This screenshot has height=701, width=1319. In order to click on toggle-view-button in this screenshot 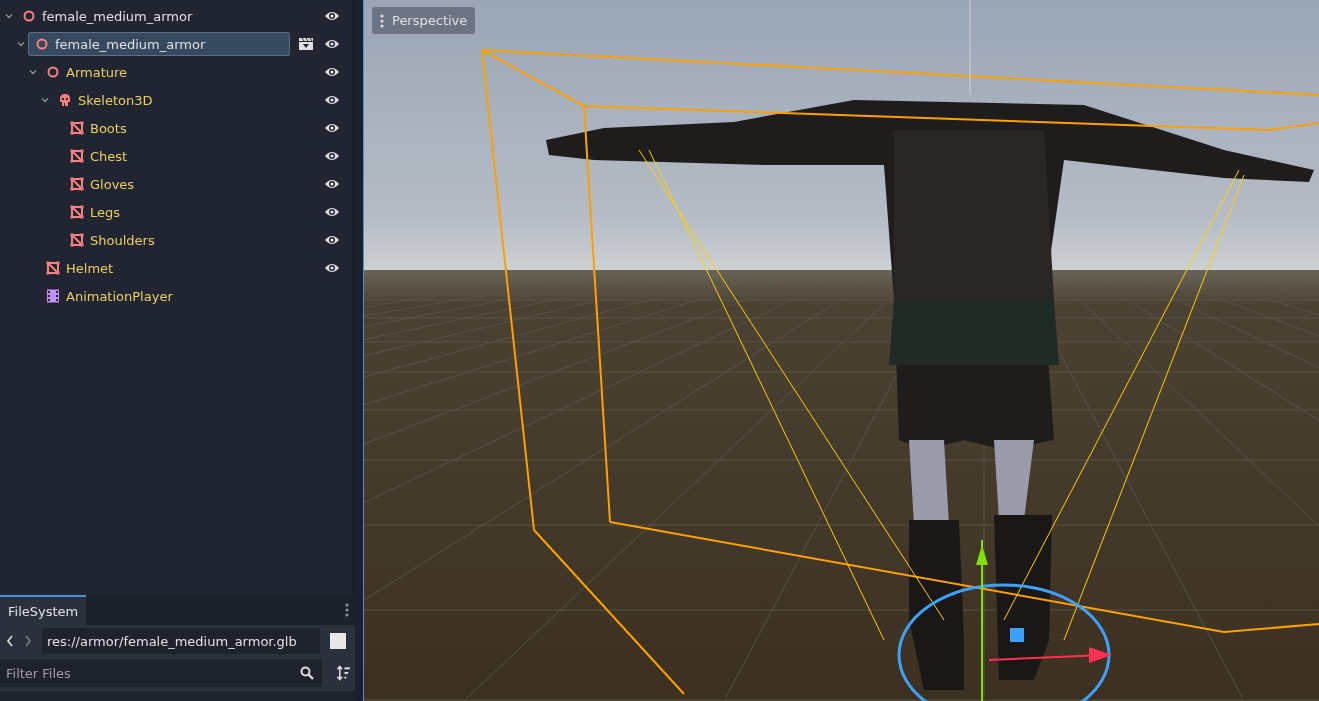, I will do `click(338, 641)`.